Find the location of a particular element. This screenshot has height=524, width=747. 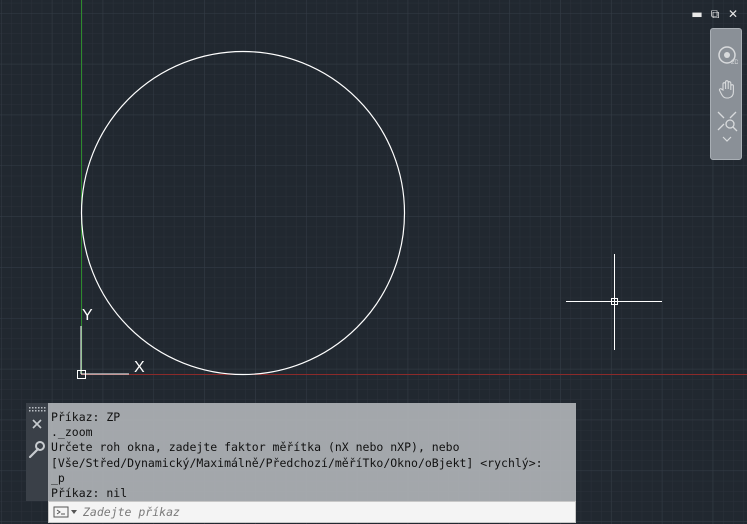

close-button: ✕ is located at coordinates (733, 14).